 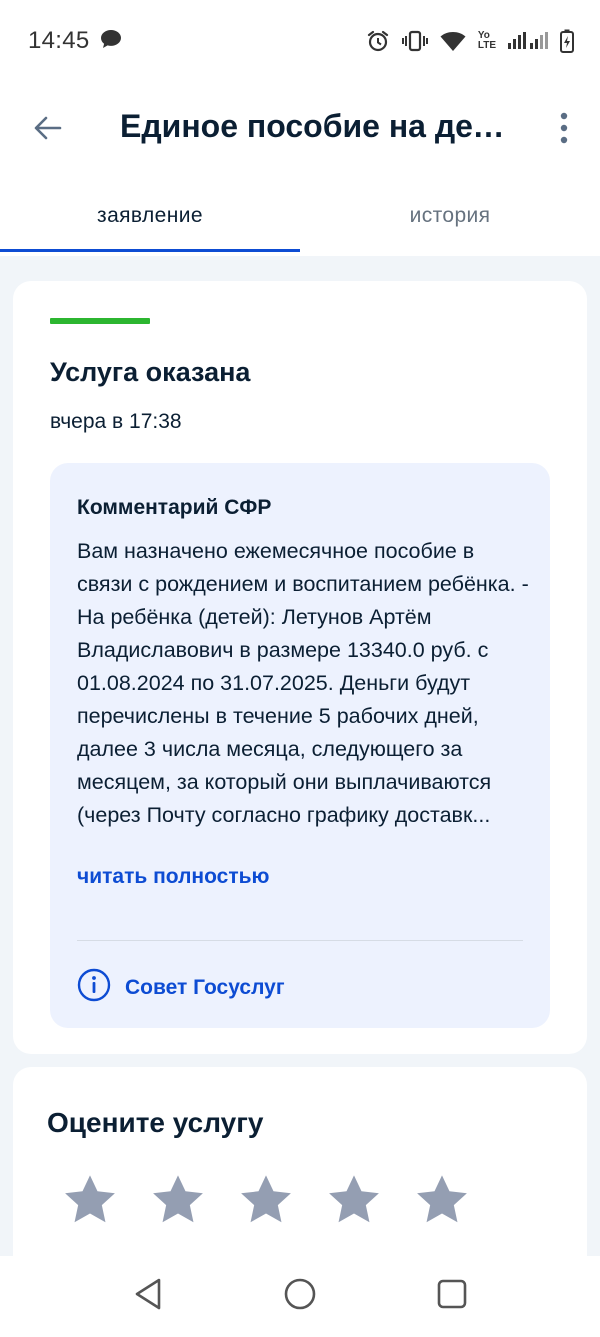 I want to click on status-bar: 14:45 Yo LTE, so click(x=300, y=41).